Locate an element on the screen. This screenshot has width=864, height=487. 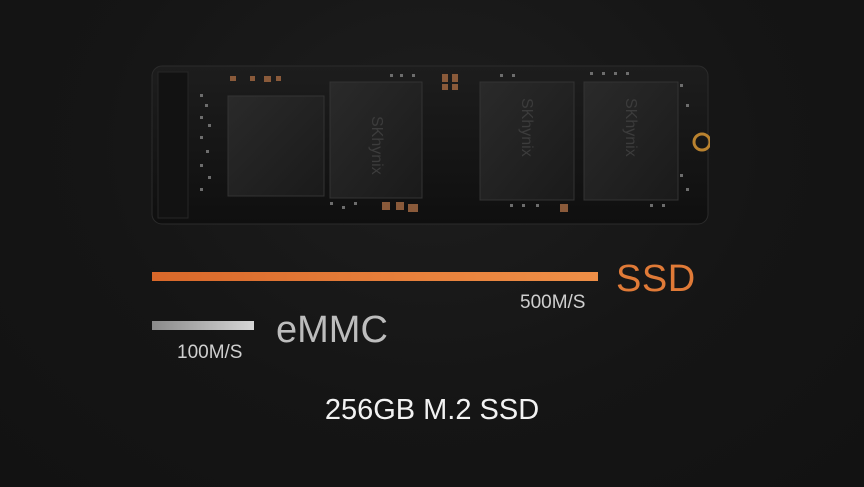
product-caption: 256GB M.2 SSD is located at coordinates (432, 410).